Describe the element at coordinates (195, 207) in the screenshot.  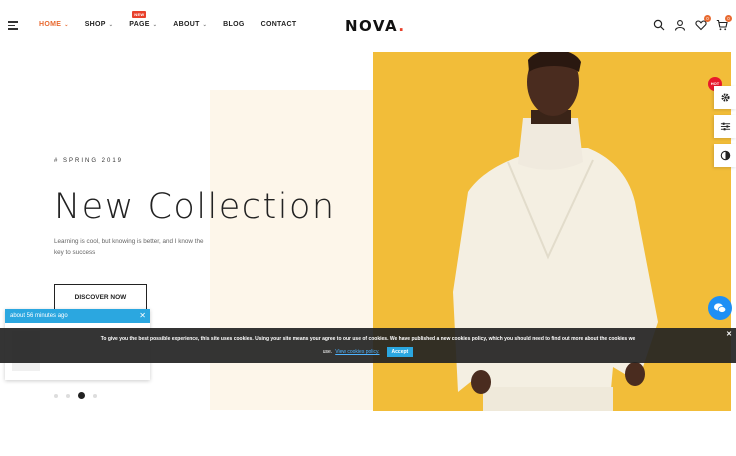
I see `hero-headline: New Collection` at that location.